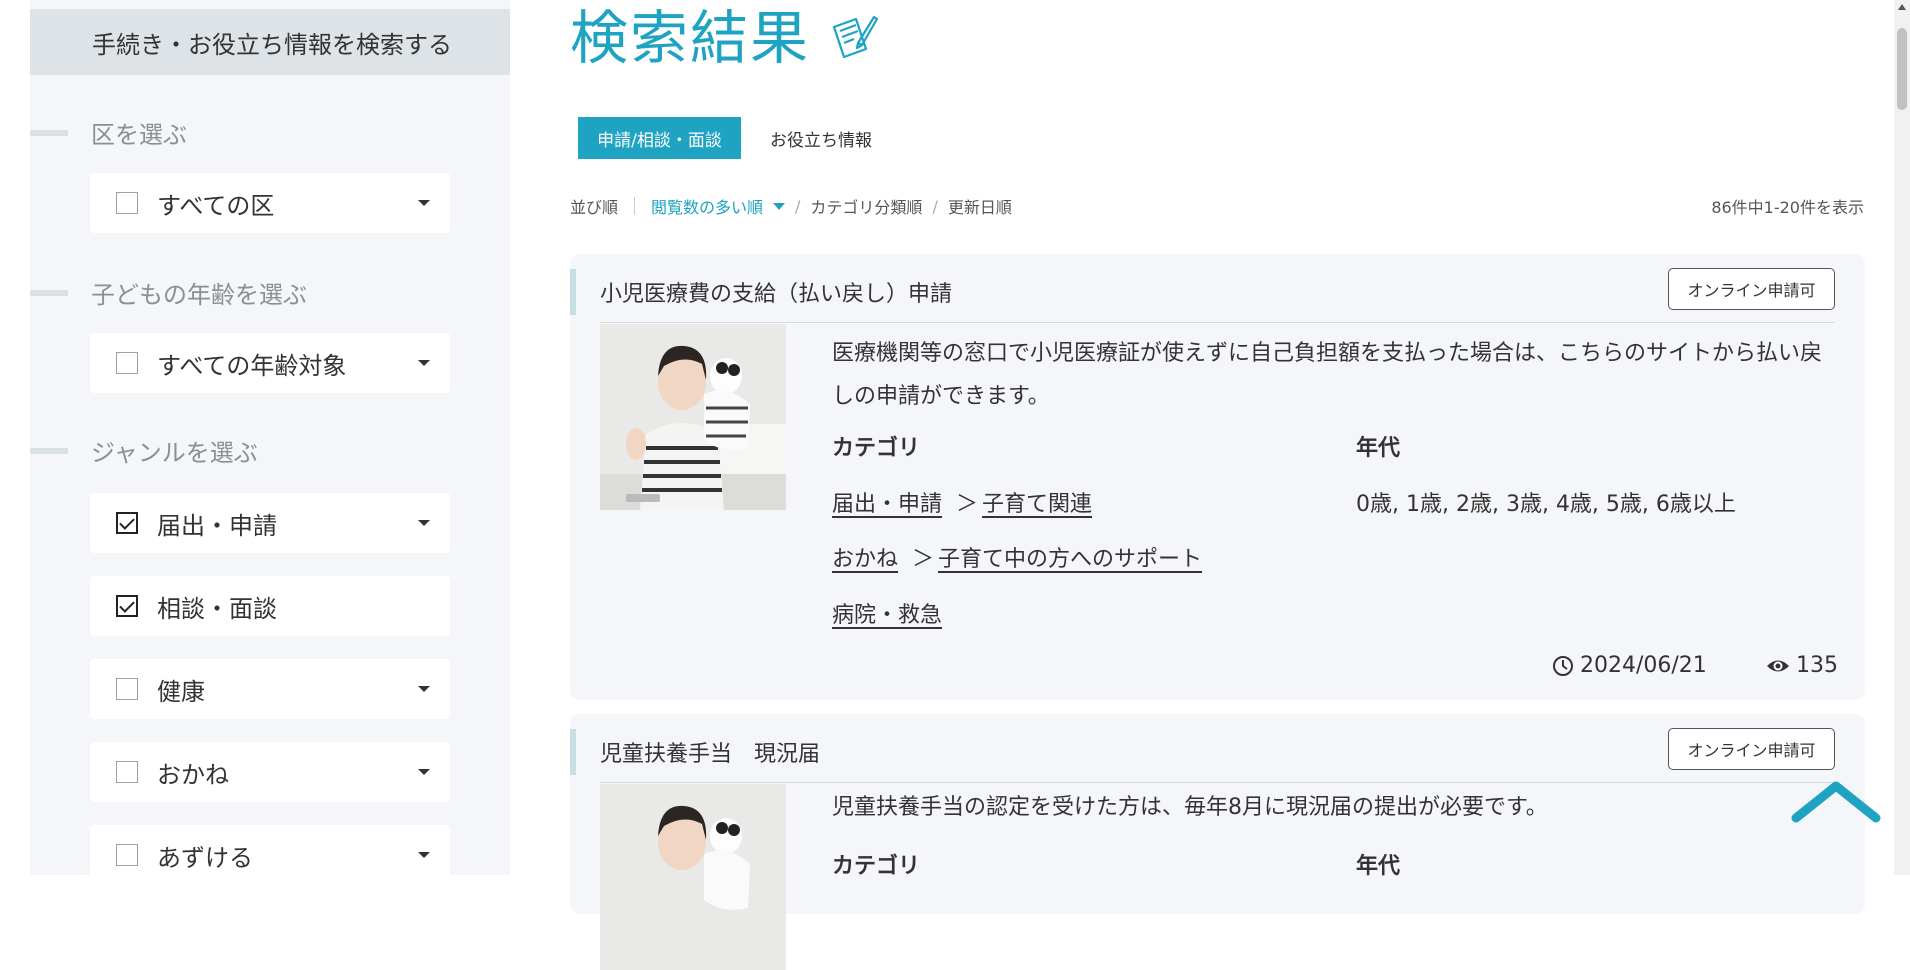 This screenshot has height=970, width=1910. What do you see at coordinates (1037, 504) in the screenshot?
I see `subcategory-link: 子育て関連` at bounding box center [1037, 504].